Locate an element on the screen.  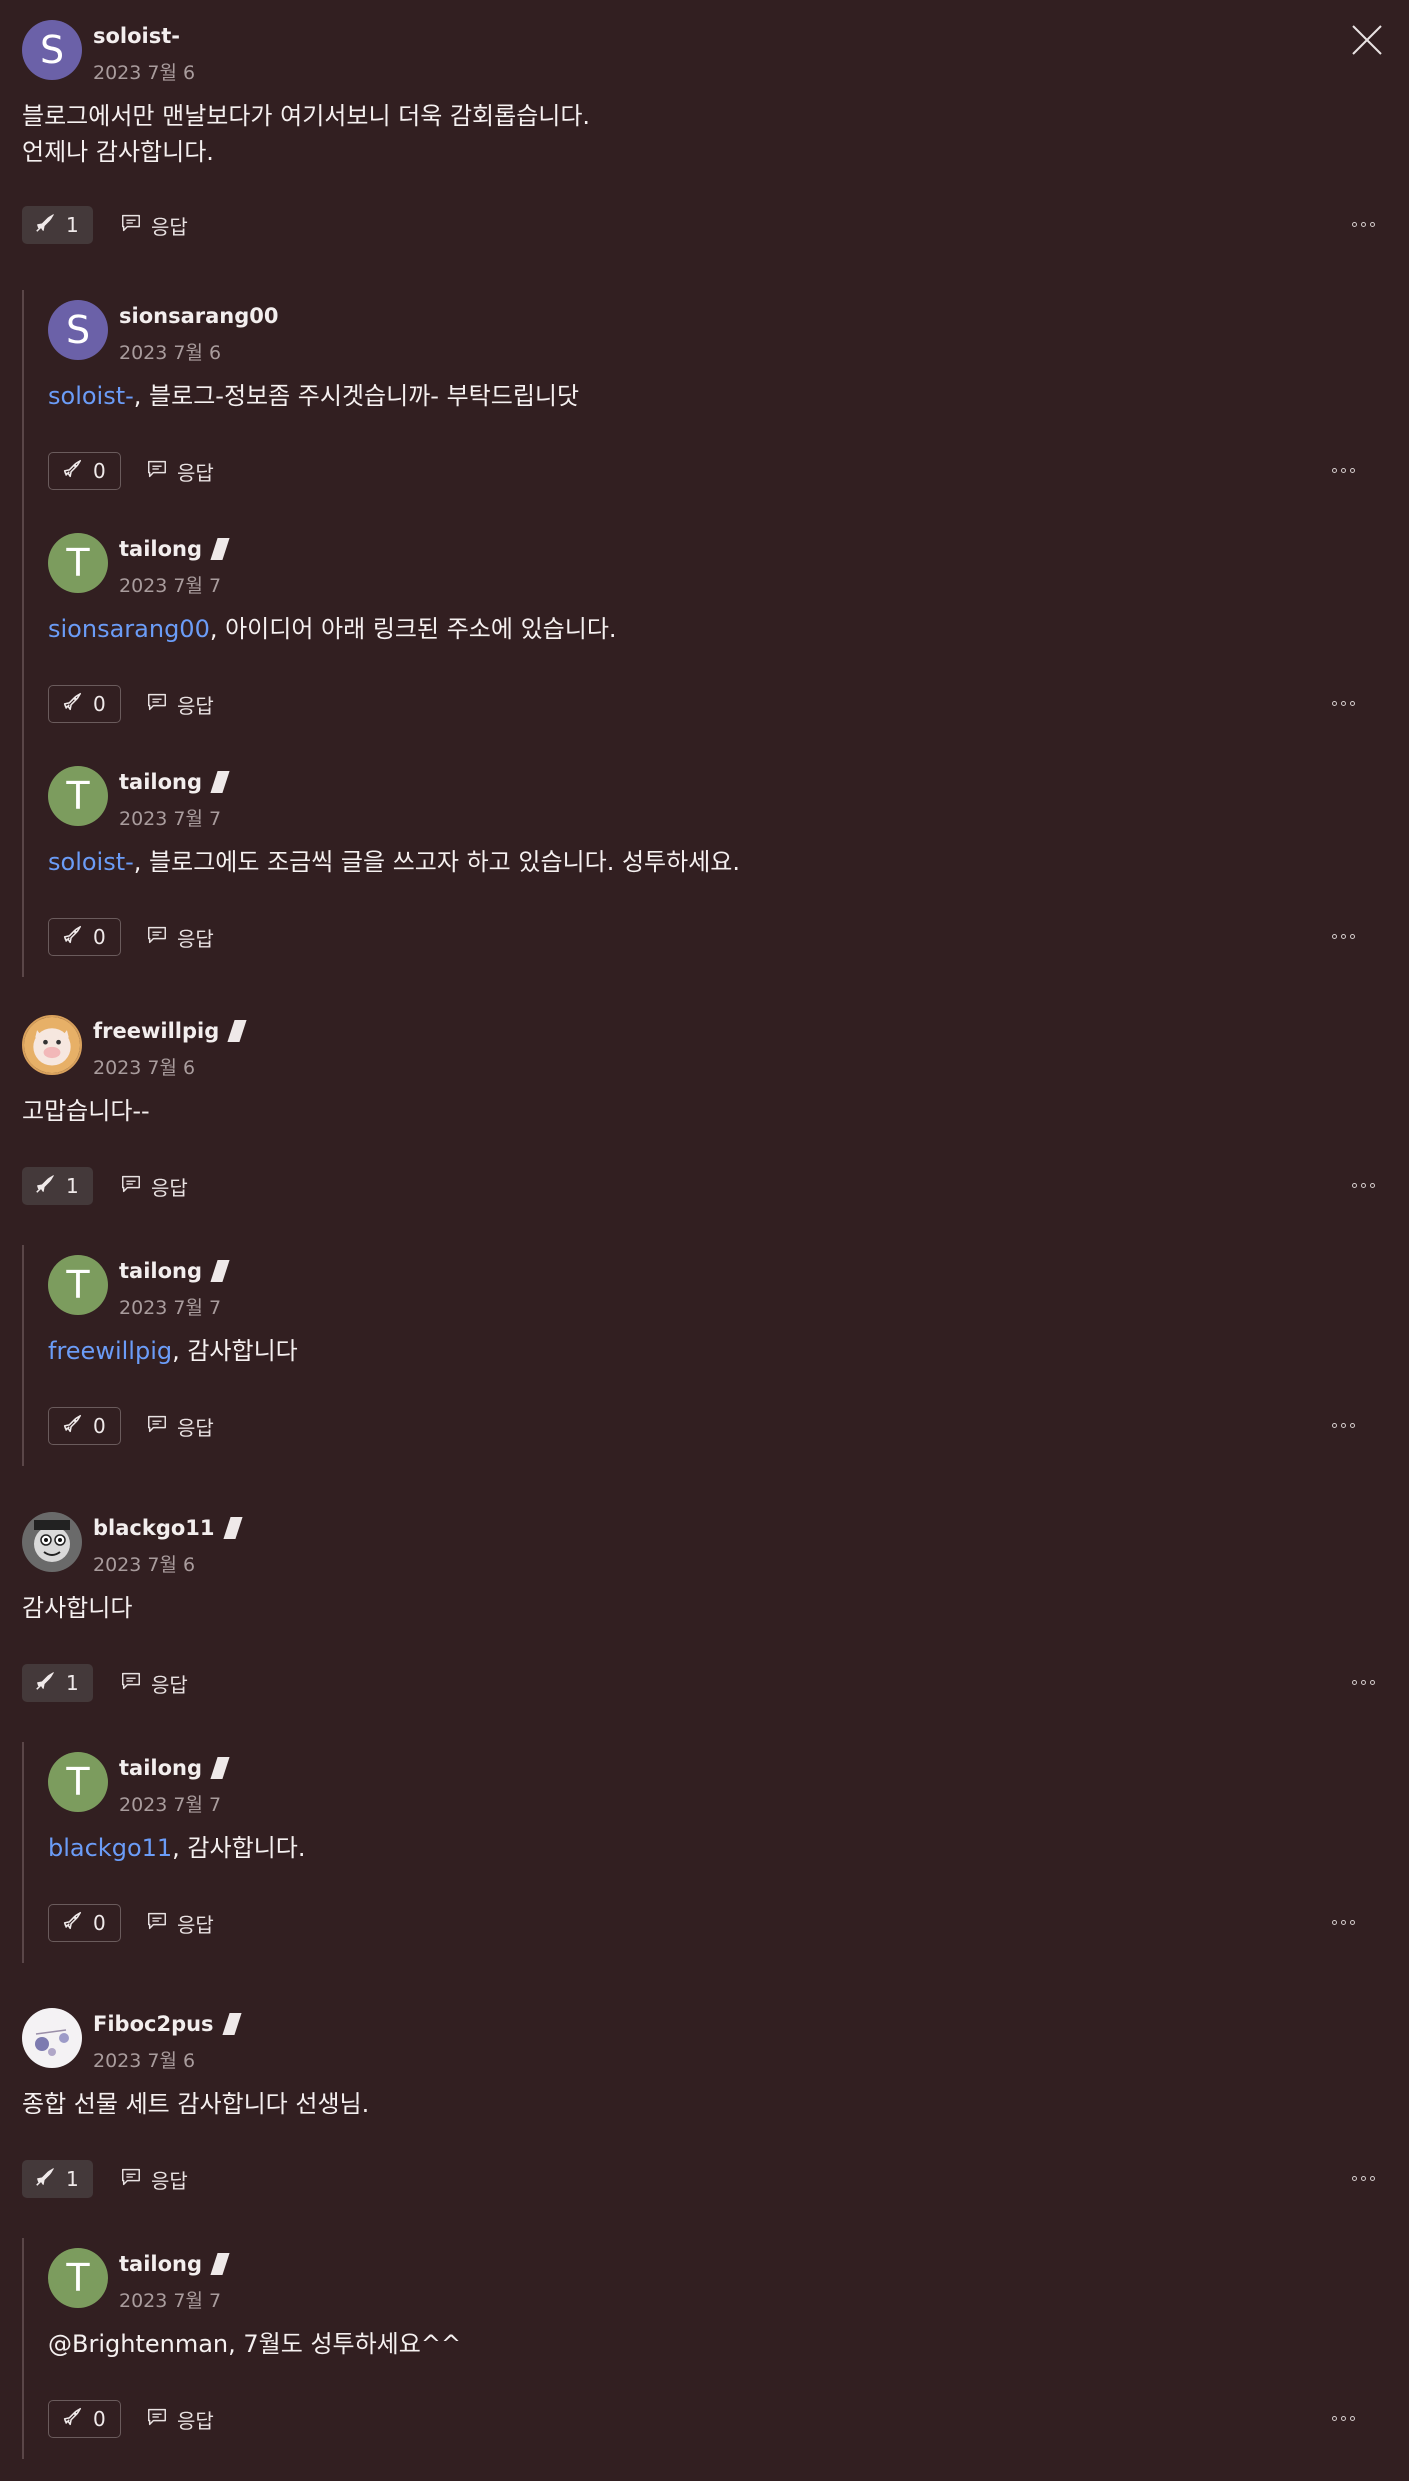
username: blackgo11 is located at coordinates (168, 1528).